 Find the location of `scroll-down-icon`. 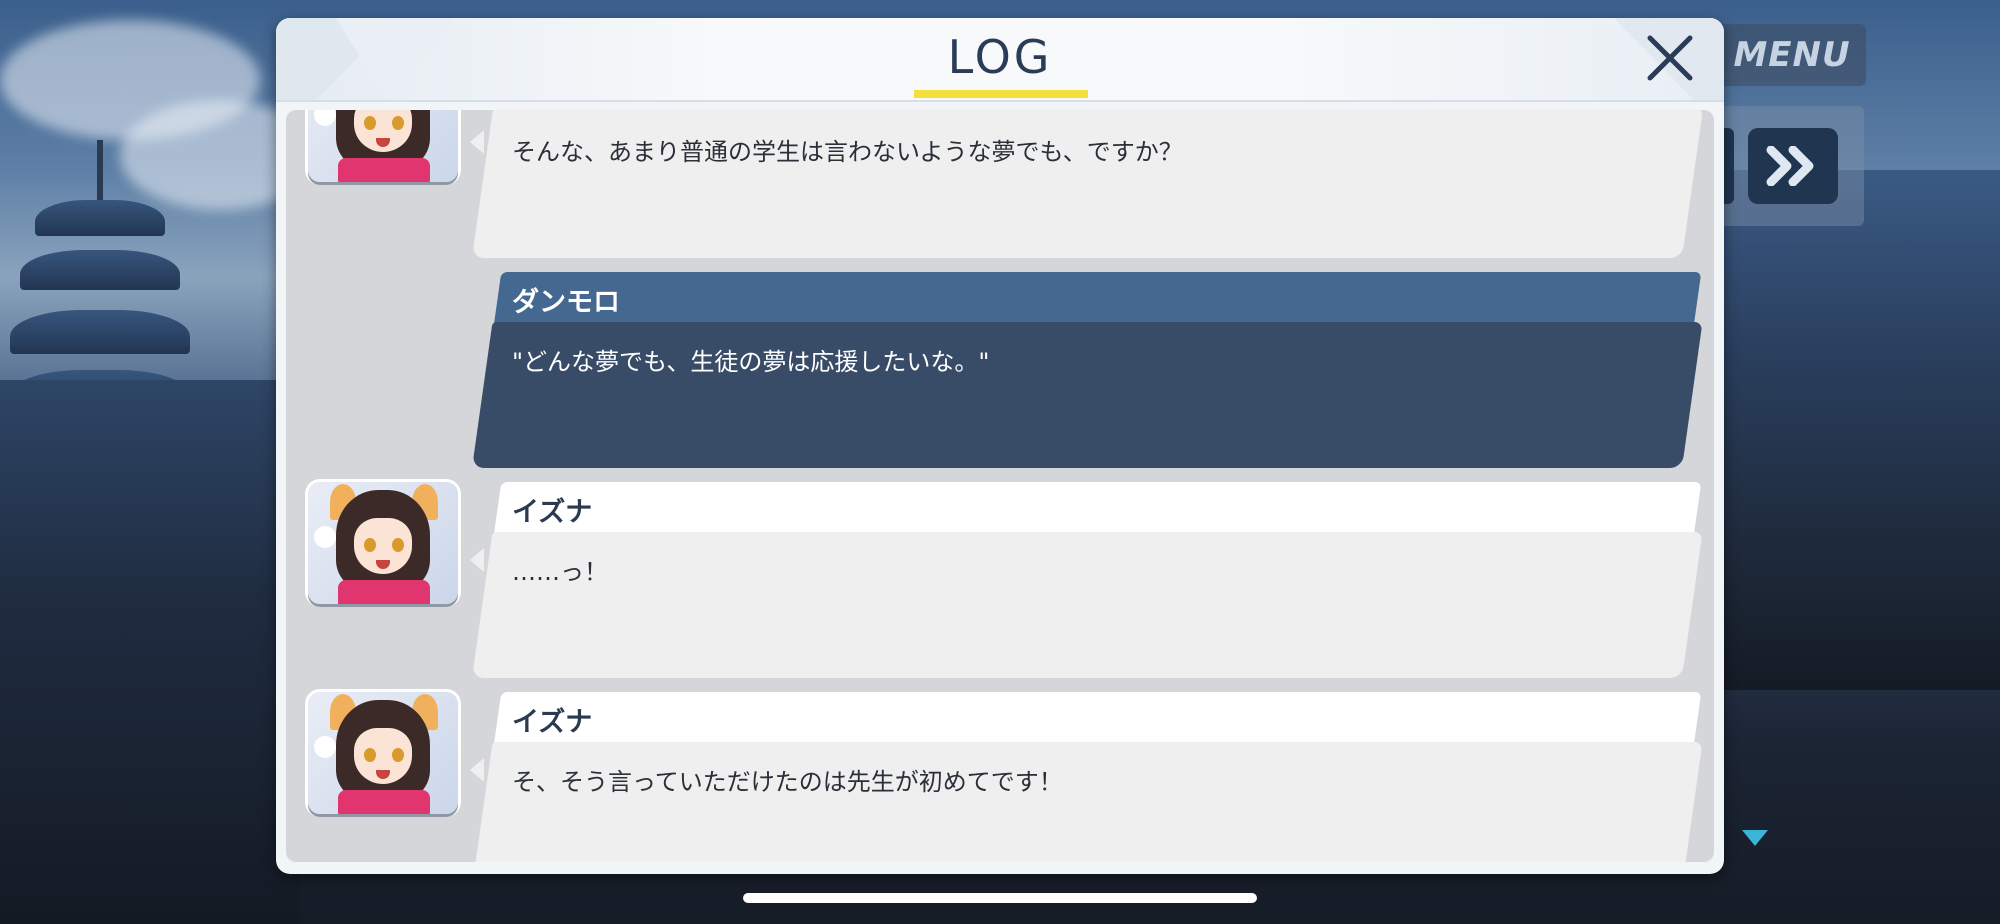

scroll-down-icon is located at coordinates (1755, 838).